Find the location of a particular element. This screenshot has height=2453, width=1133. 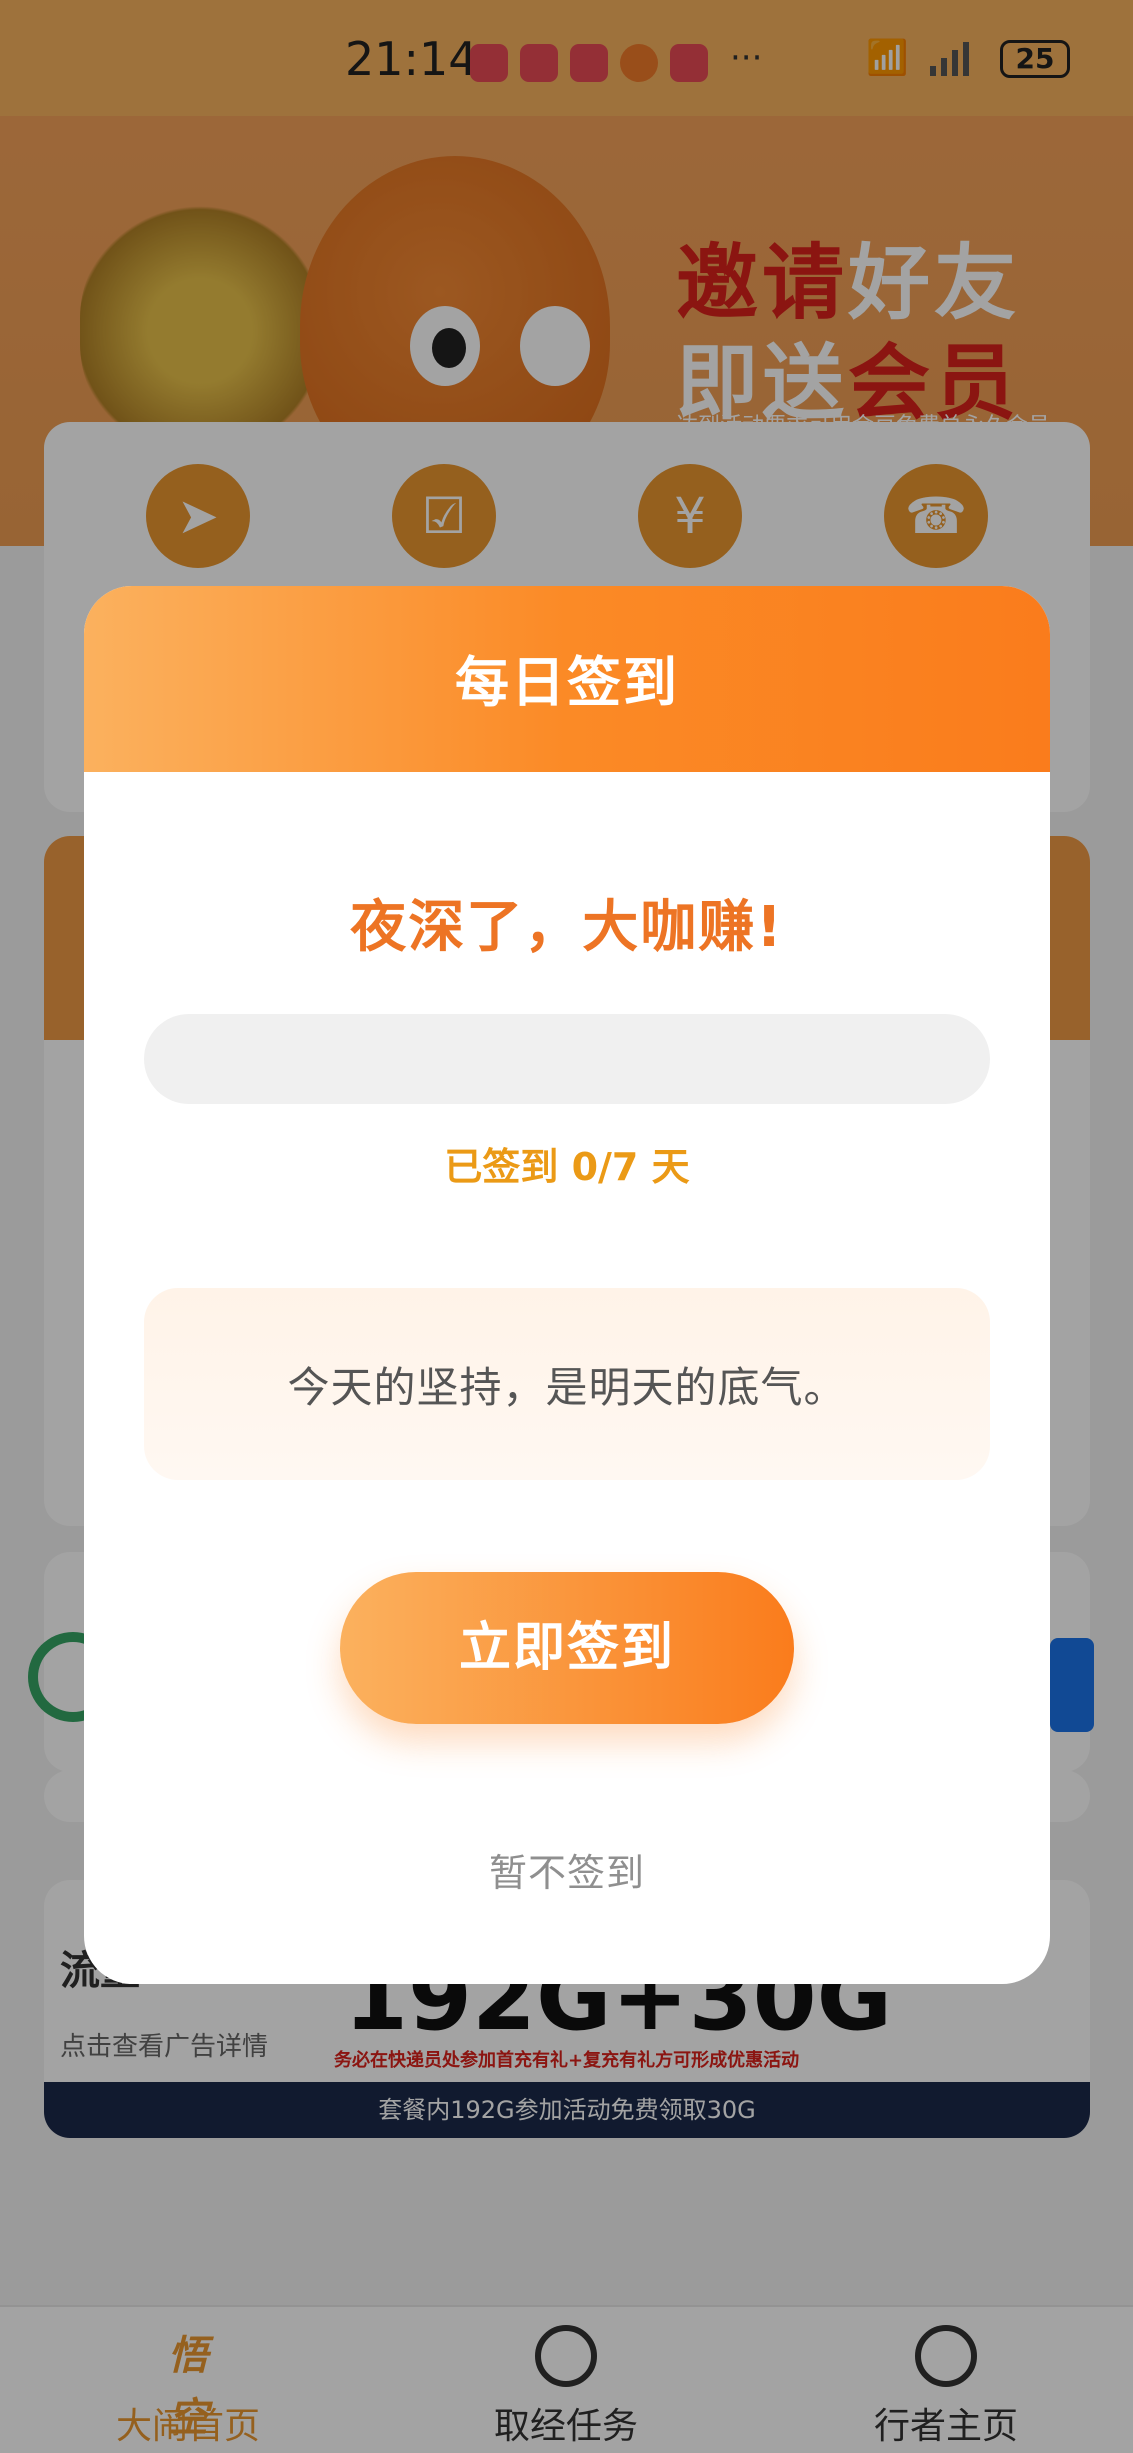

greeting-text: 夜深了，大咖赚! is located at coordinates (567, 927).